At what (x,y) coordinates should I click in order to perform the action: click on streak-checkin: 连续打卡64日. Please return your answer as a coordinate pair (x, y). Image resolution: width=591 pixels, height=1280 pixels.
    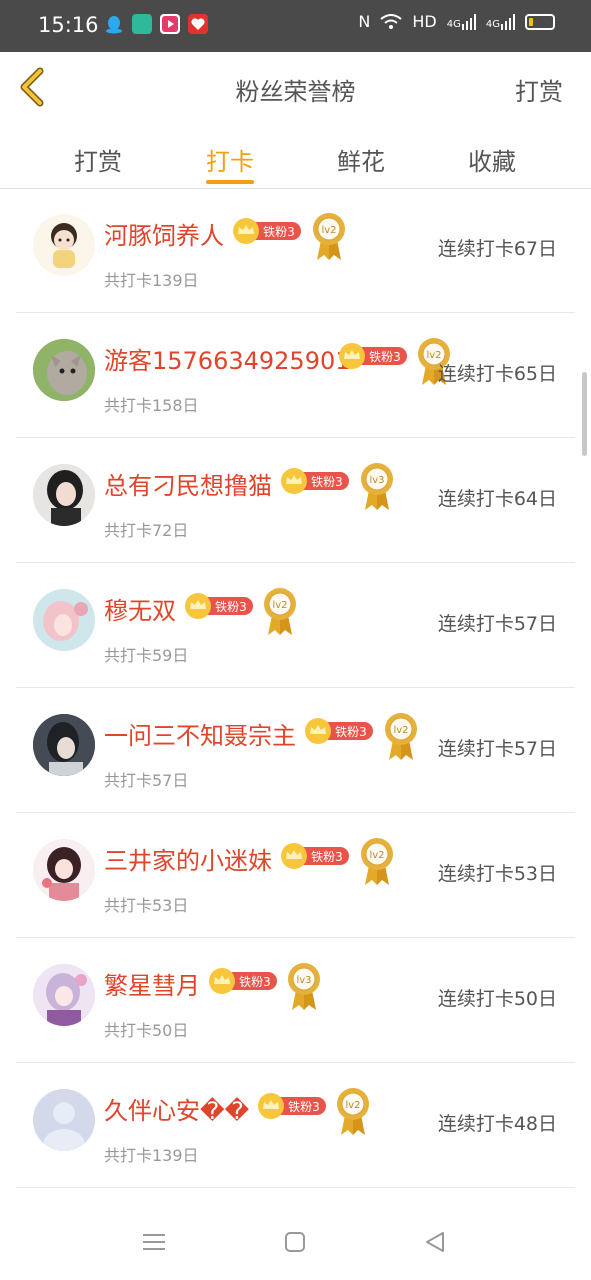
    Looking at the image, I should click on (497, 499).